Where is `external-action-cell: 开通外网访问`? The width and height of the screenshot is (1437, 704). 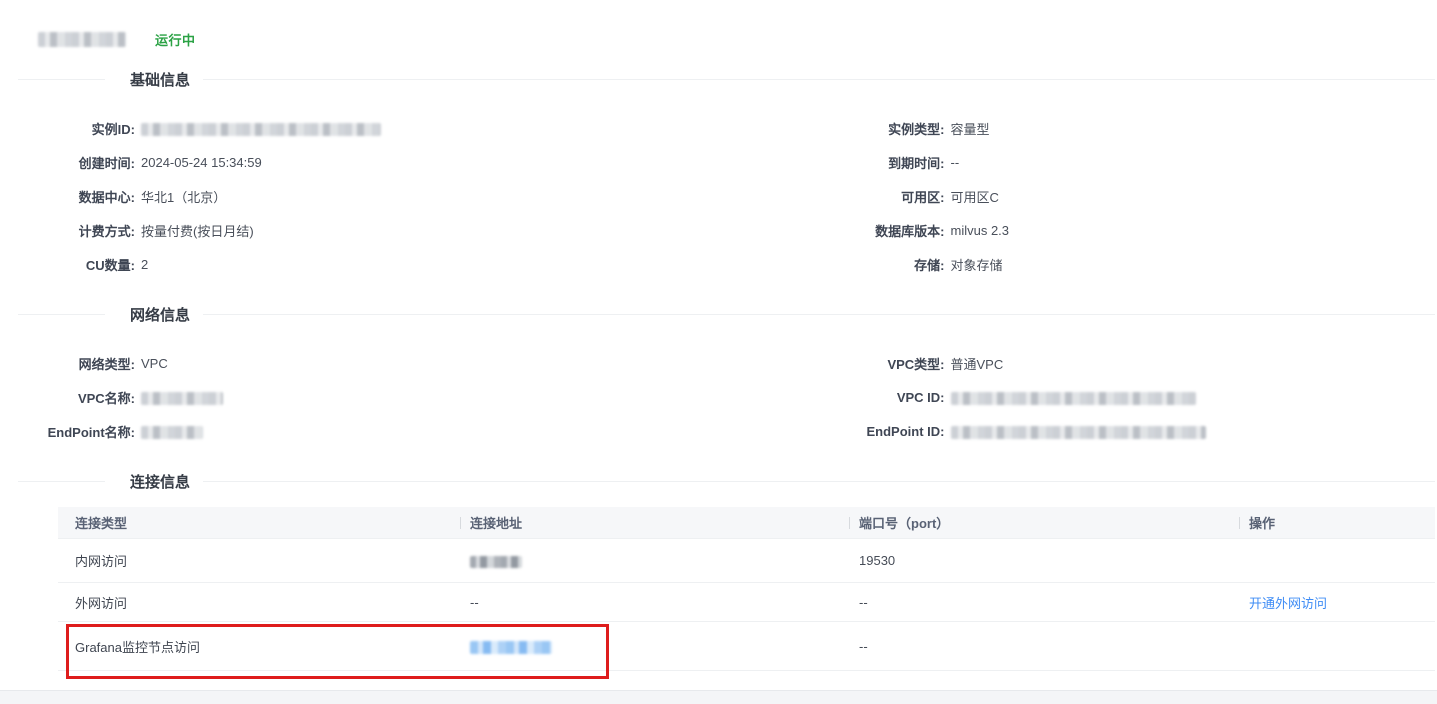
external-action-cell: 开通外网访问 is located at coordinates (1333, 602).